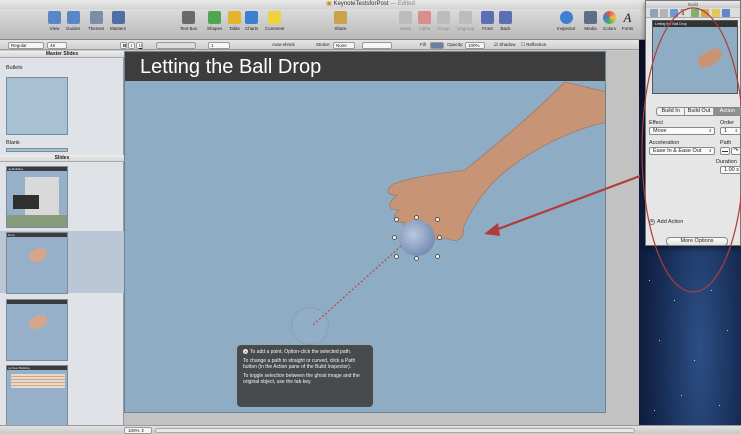 The height and width of the screenshot is (434, 741). What do you see at coordinates (176, 45) in the screenshot?
I see `alignment-buttons` at bounding box center [176, 45].